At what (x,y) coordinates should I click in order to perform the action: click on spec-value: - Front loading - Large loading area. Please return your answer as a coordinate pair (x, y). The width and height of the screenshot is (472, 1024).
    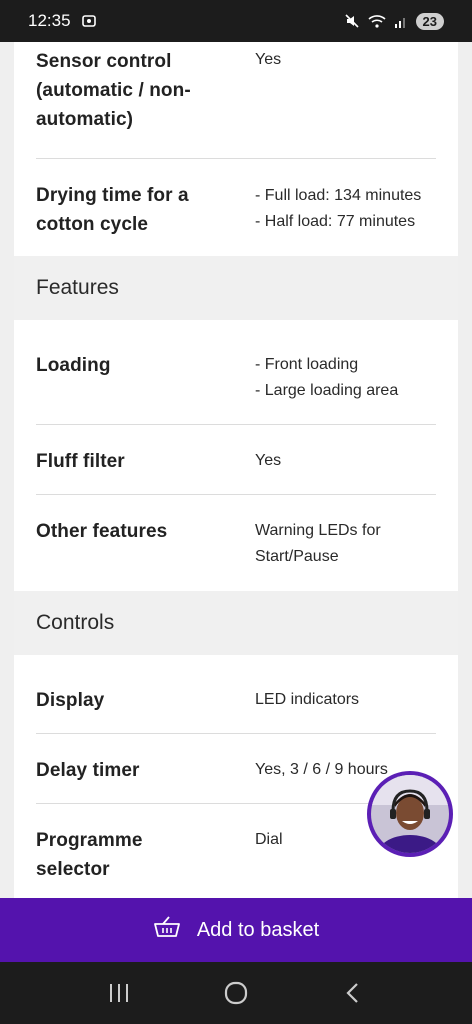
    Looking at the image, I should click on (327, 377).